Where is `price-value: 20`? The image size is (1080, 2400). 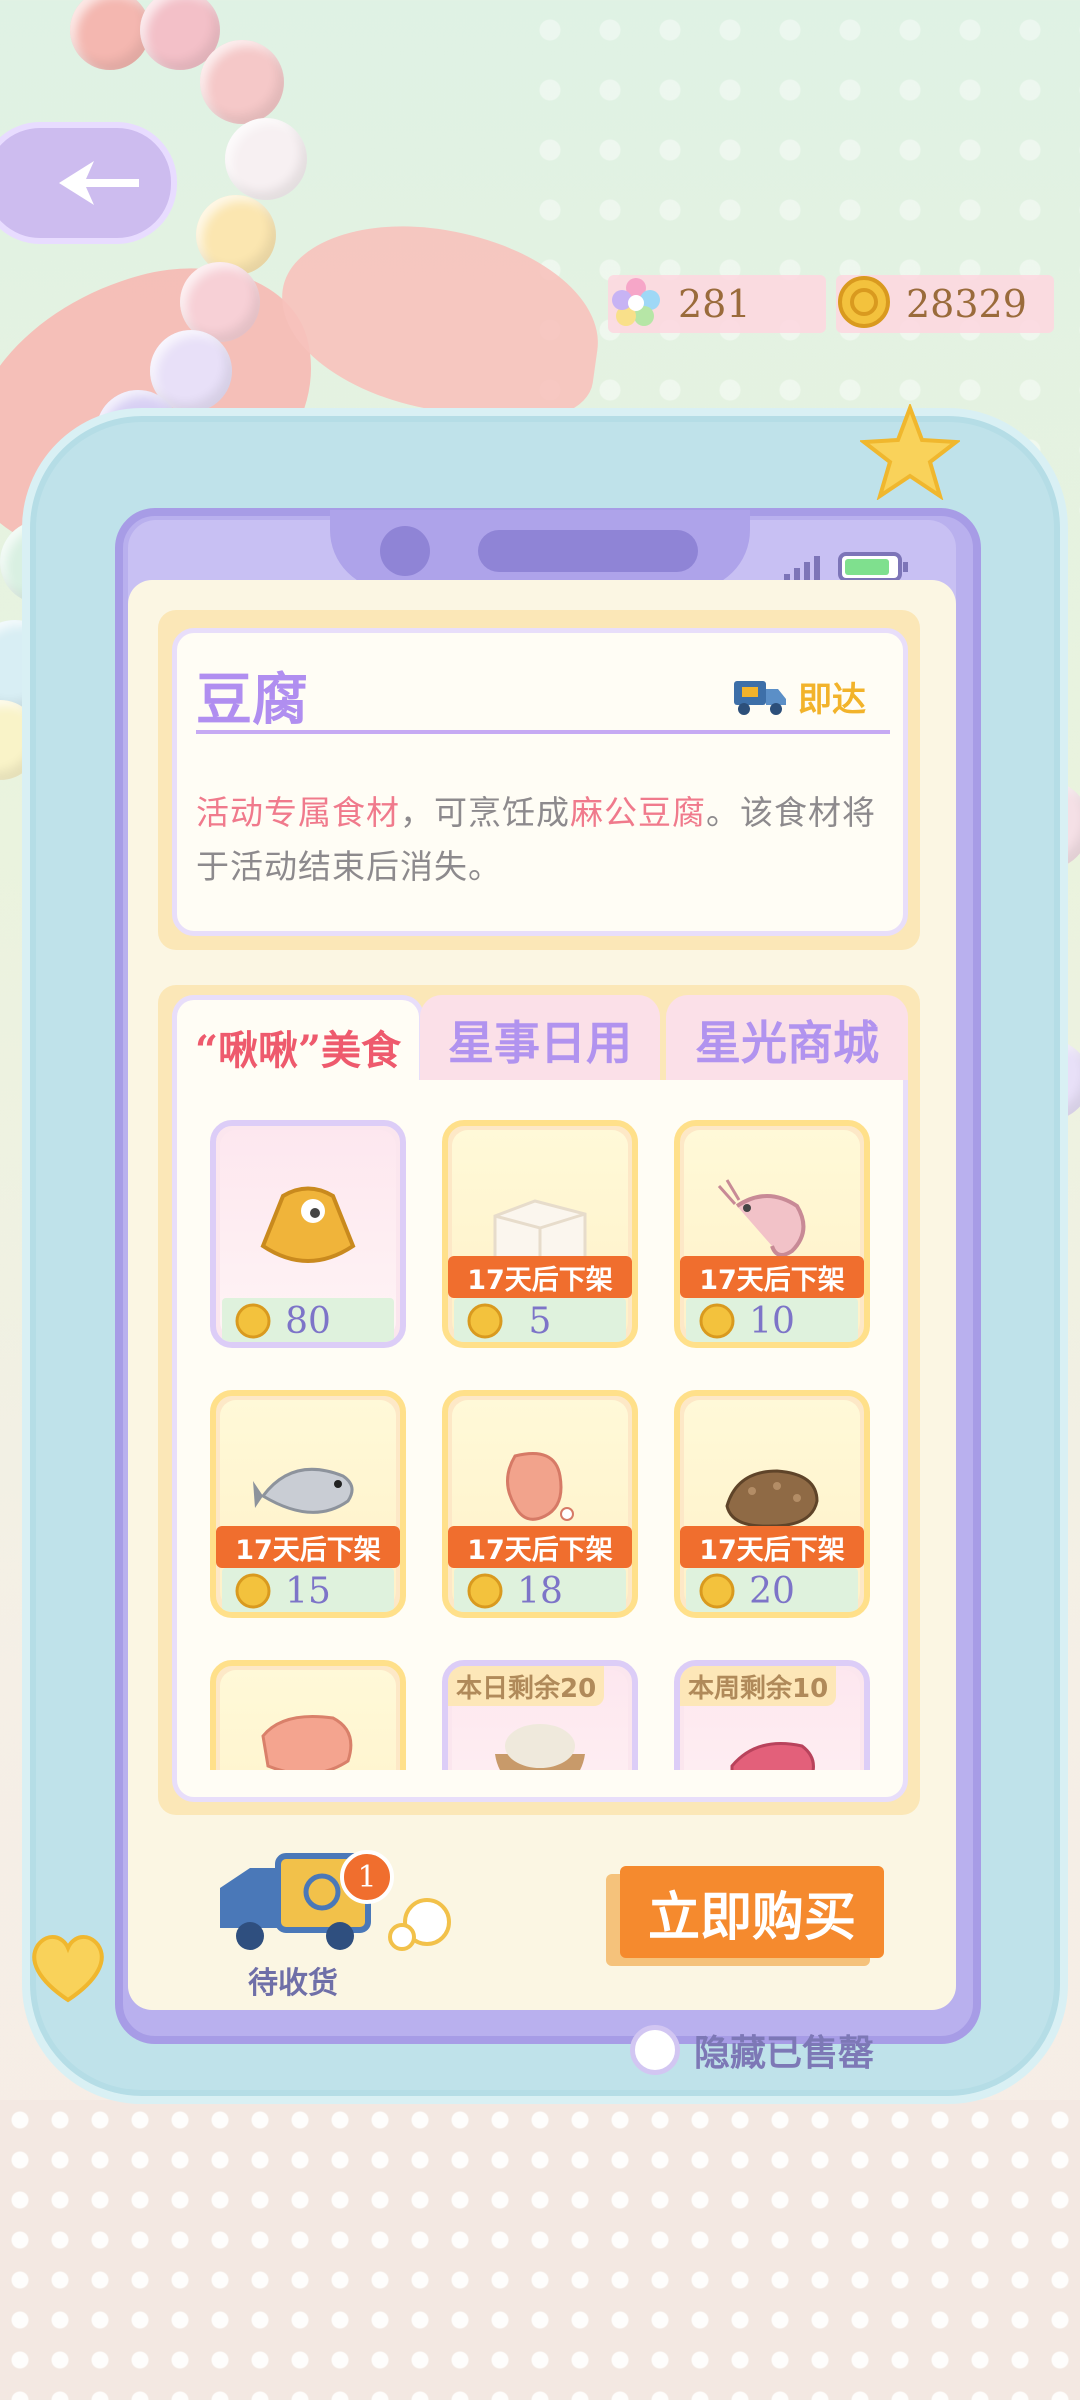
price-value: 20 is located at coordinates (772, 1591).